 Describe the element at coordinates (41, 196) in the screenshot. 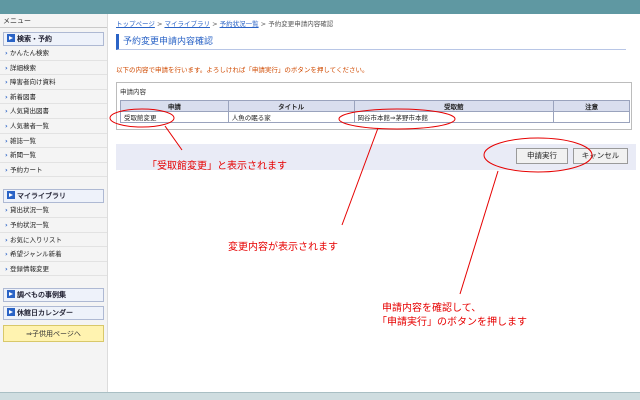

I see `section-title: マイライブラリ` at that location.